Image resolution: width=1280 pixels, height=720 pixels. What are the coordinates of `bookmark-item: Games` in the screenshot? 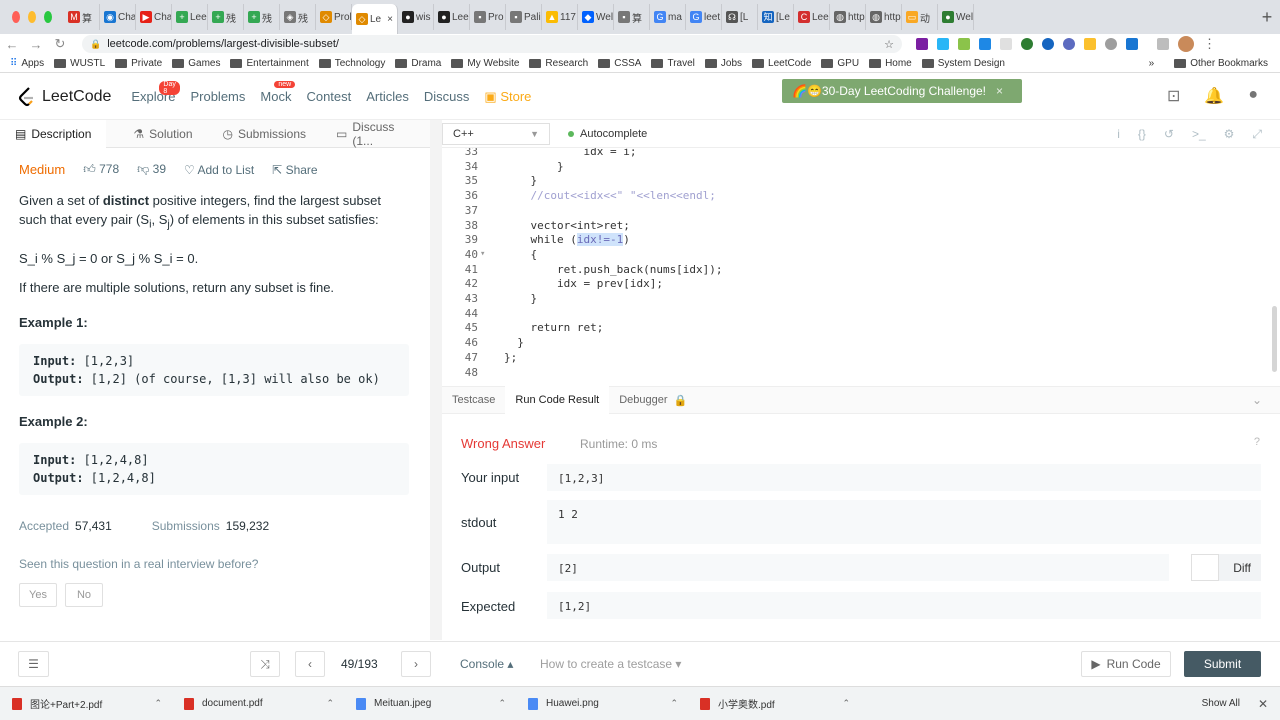 It's located at (196, 63).